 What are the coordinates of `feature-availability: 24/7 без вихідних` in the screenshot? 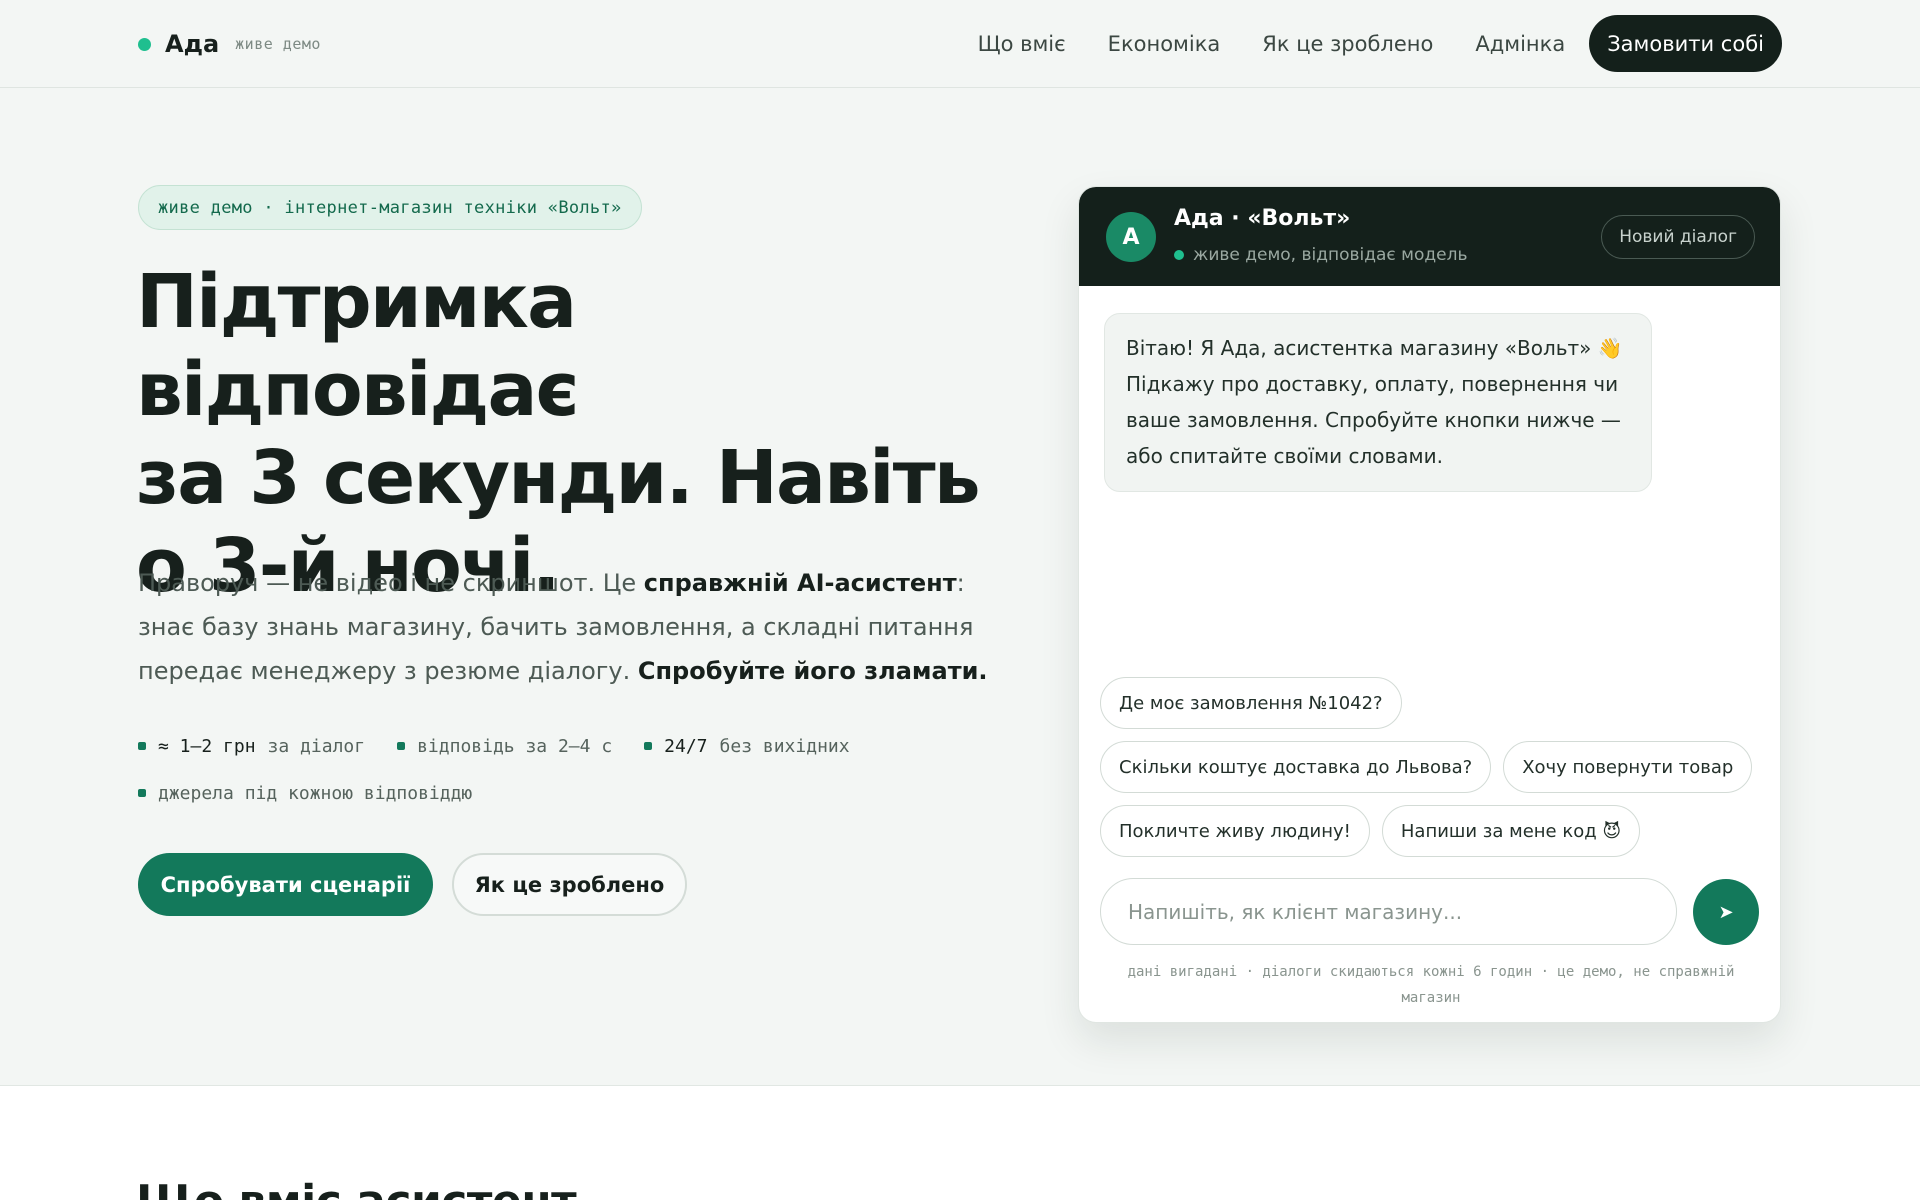 It's located at (747, 746).